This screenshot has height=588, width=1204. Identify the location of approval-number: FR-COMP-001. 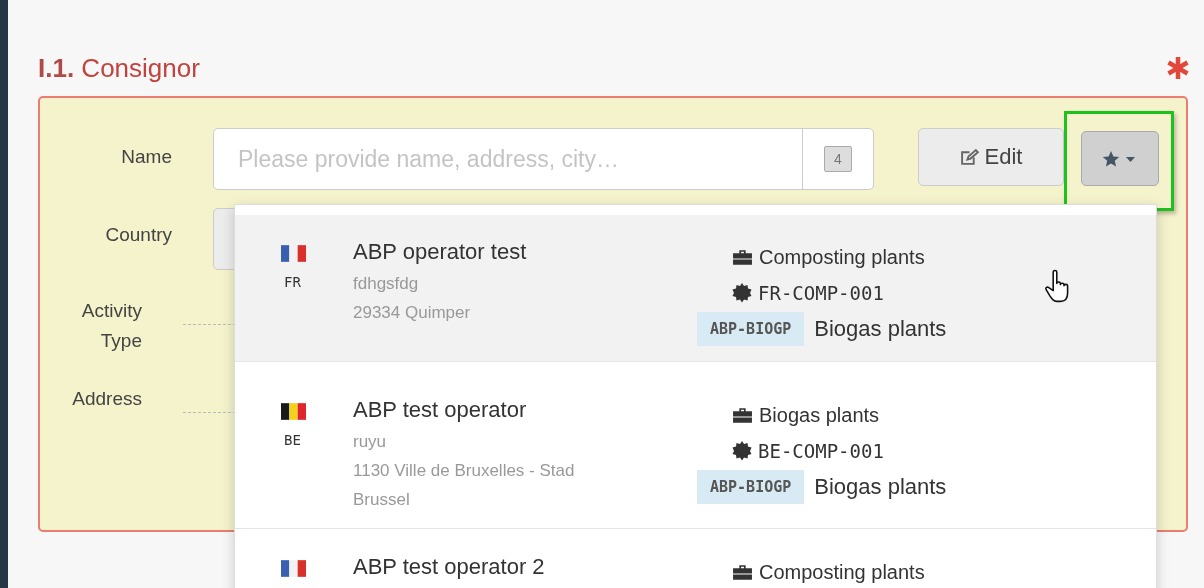
(821, 293).